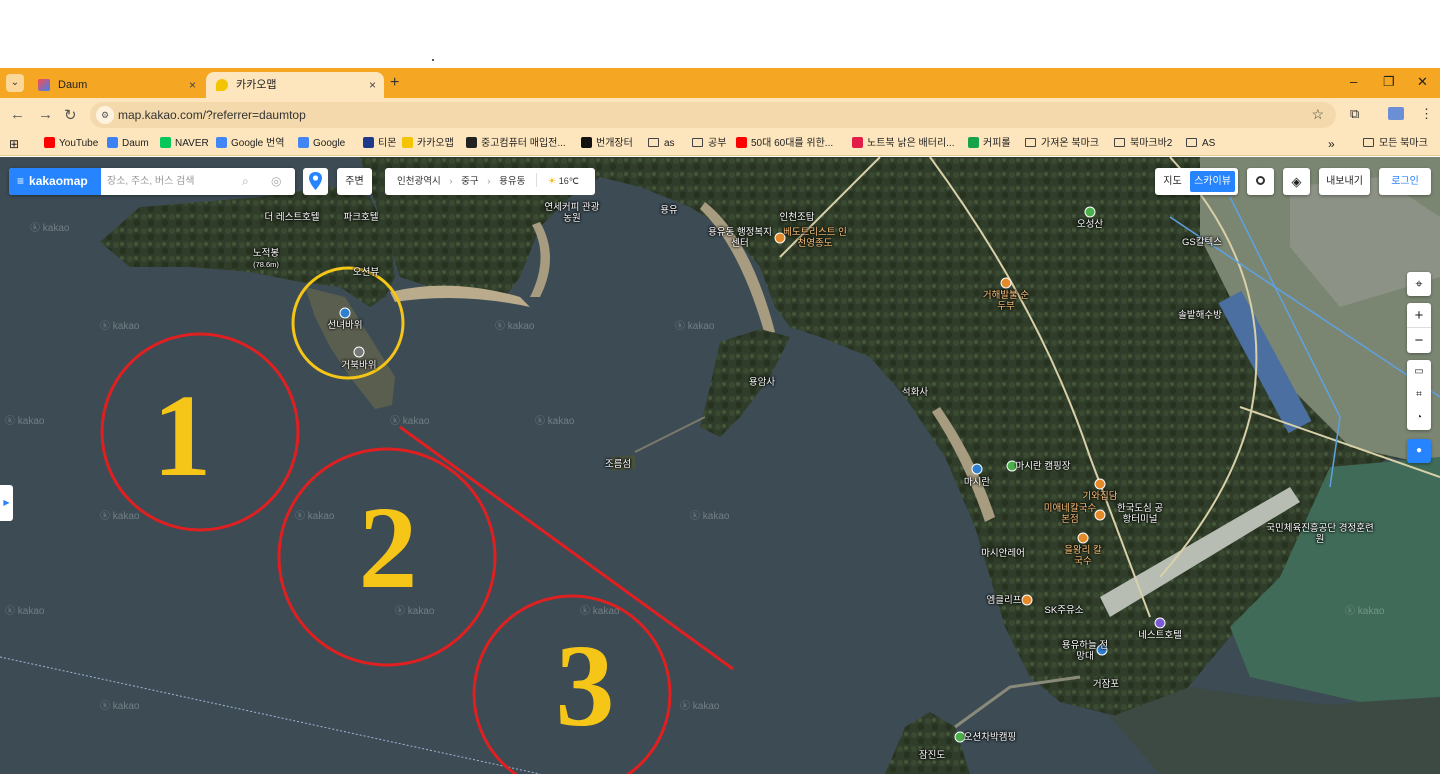 Image resolution: width=1440 pixels, height=774 pixels. I want to click on minimize-button: –, so click(1353, 81).